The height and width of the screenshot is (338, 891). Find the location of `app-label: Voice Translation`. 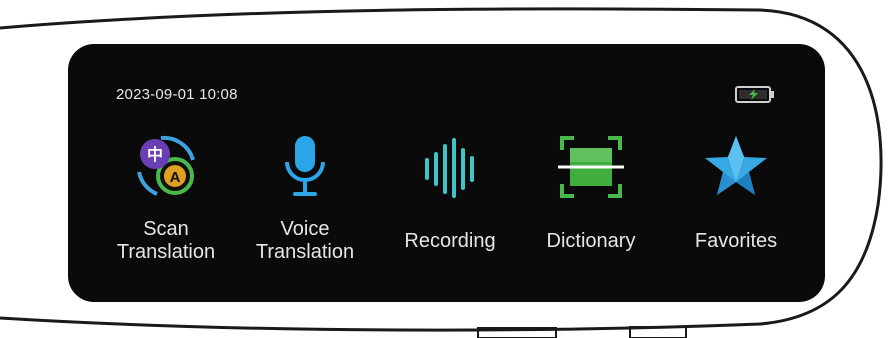

app-label: Voice Translation is located at coordinates (305, 241).